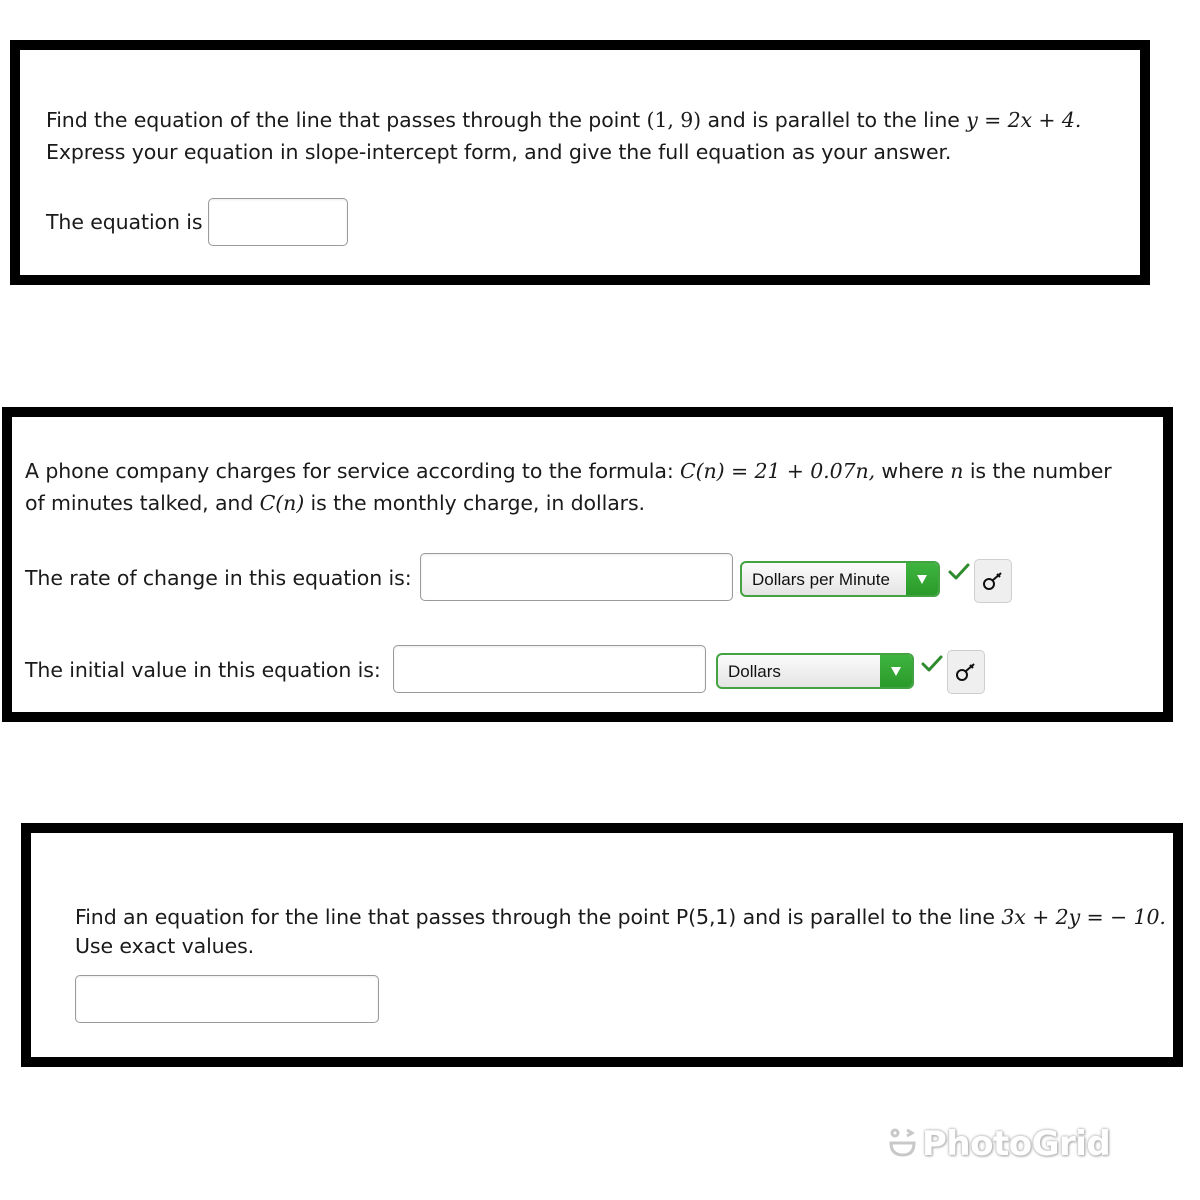 This screenshot has height=1200, width=1200. I want to click on rate-unit-selected: Dollars per Minute, so click(821, 579).